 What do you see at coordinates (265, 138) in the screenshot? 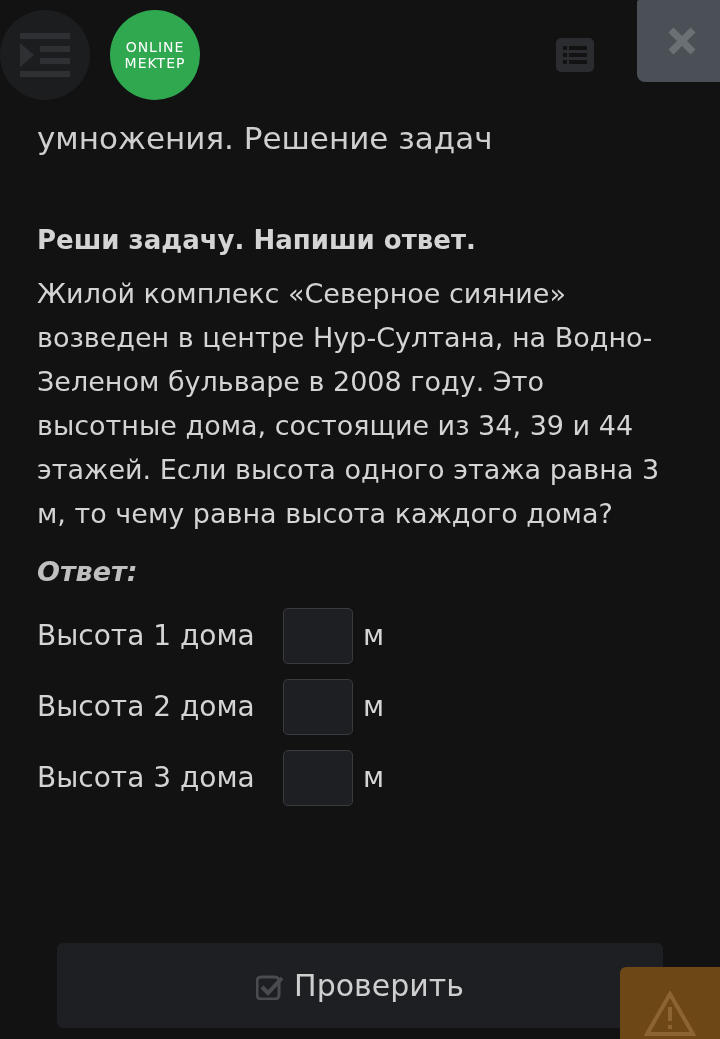
I see `lesson-title: умножения. Решение задач` at bounding box center [265, 138].